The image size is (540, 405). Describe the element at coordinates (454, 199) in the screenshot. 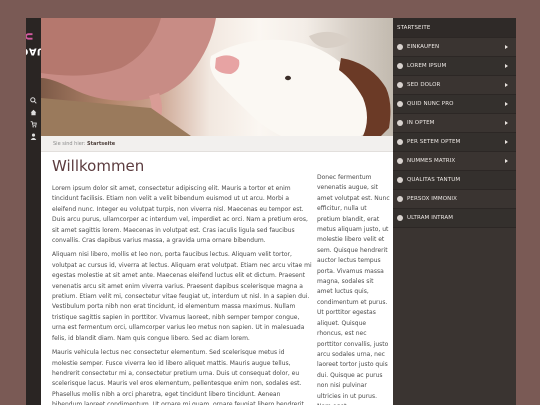

I see `nav-item-persox-immonix: PERSOX IMMONIX` at that location.